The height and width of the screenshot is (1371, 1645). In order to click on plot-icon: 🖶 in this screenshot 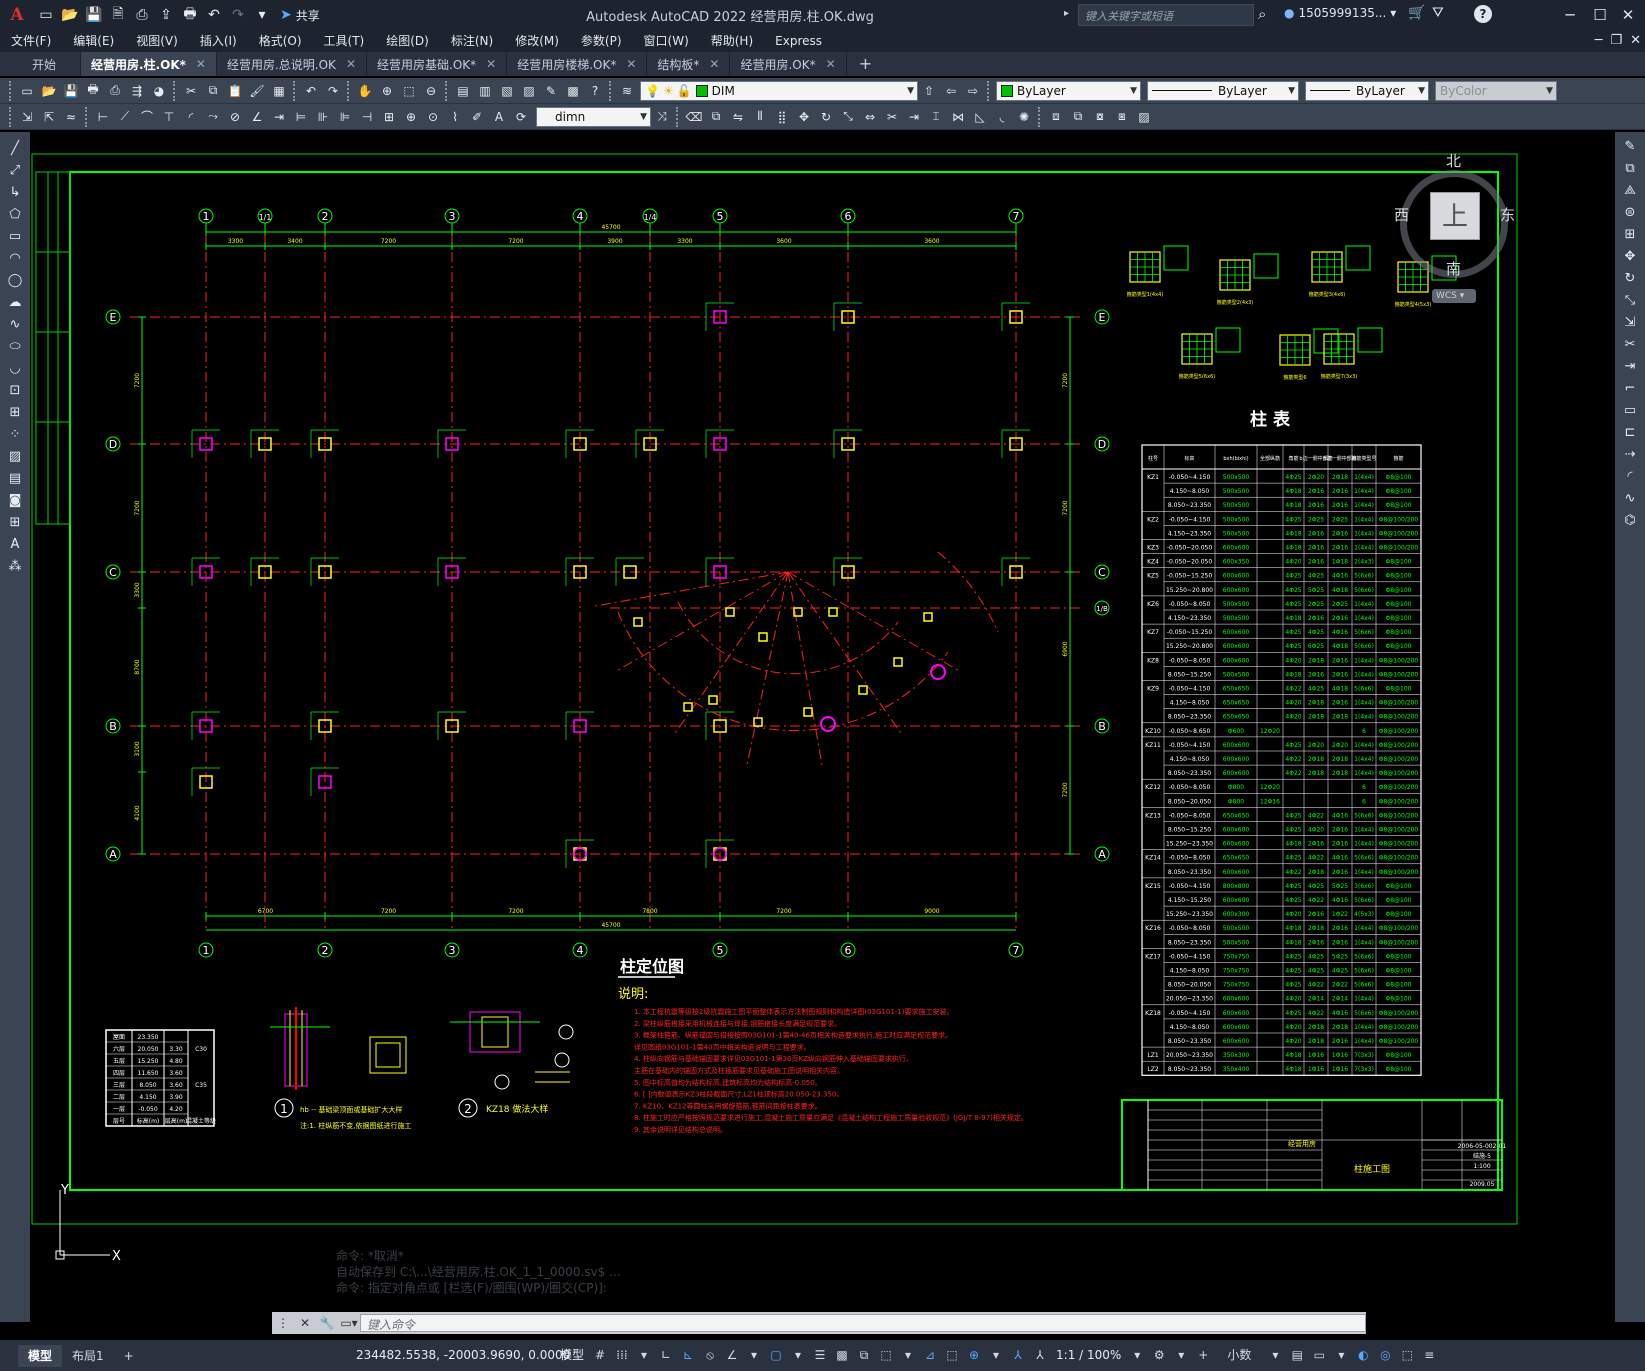, I will do `click(93, 91)`.